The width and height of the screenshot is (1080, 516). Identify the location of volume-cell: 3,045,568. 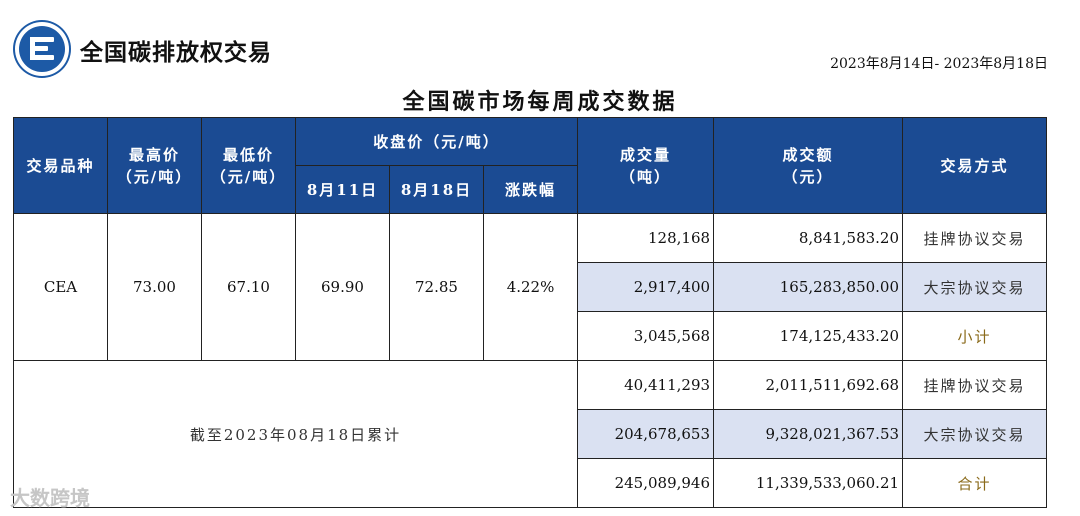
(646, 336).